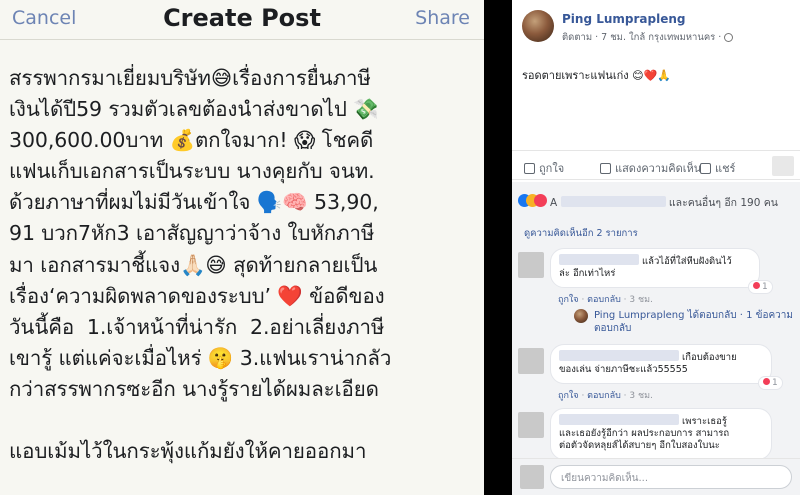  Describe the element at coordinates (194, 388) in the screenshot. I see `post-text-line: กว่าสรรพากรซะอีก นางรู้รายได้ผมละเอียด` at that location.